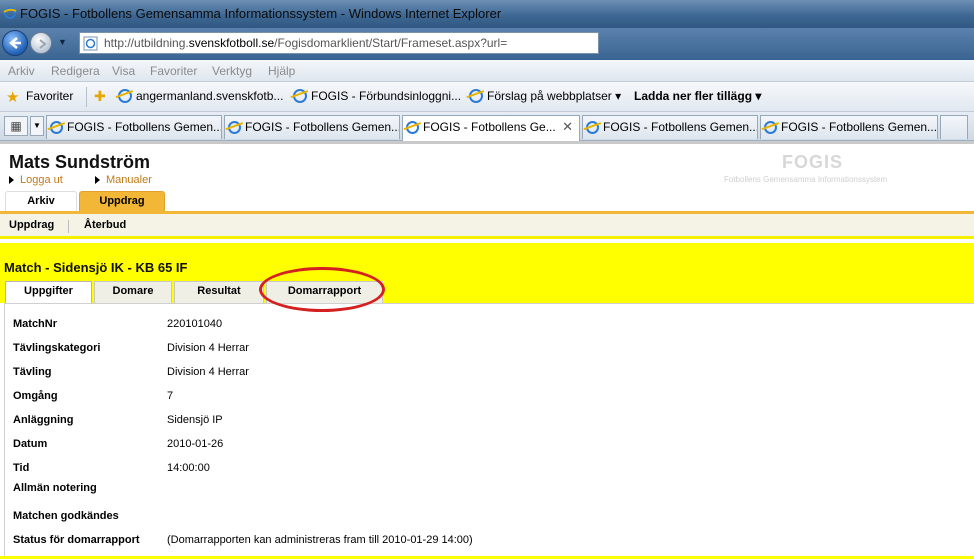  I want to click on detail-value: 2010-01-26, so click(195, 444).